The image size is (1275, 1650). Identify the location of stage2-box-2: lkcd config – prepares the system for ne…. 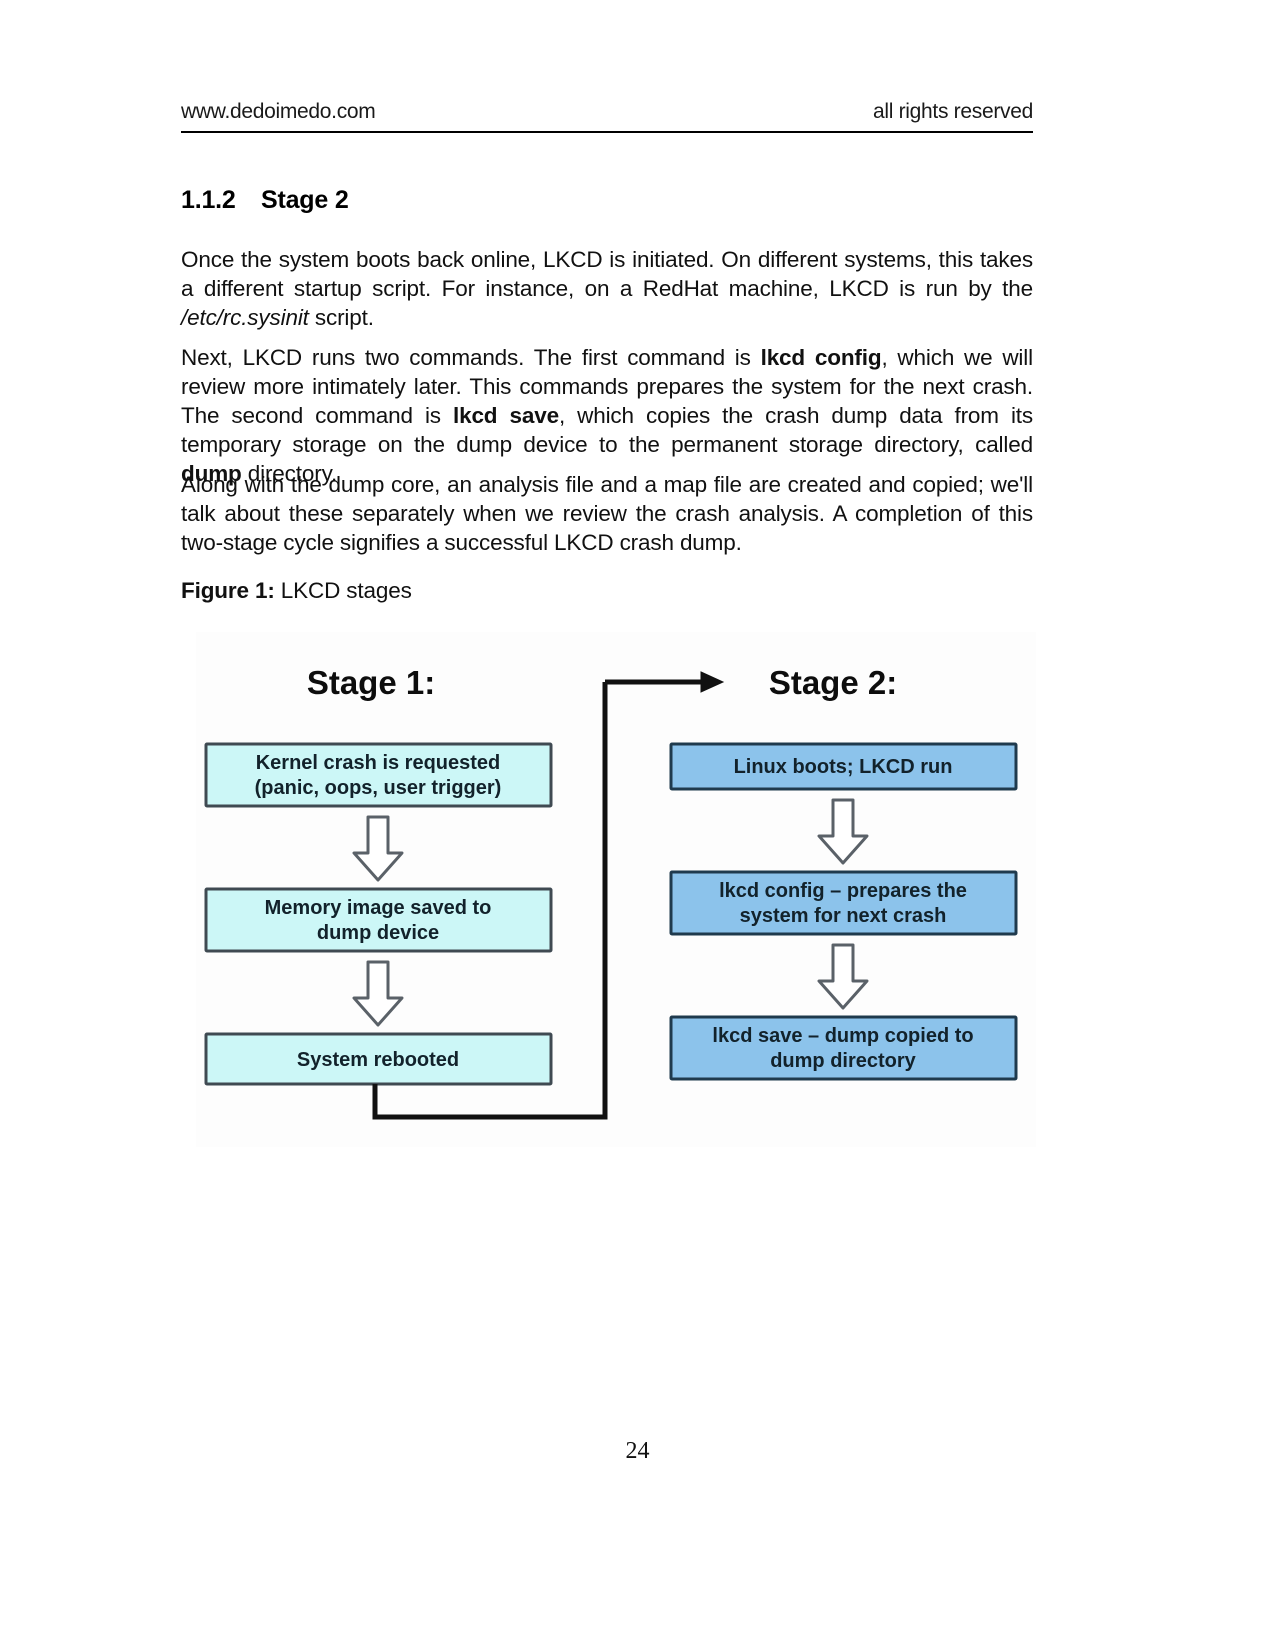
(843, 903).